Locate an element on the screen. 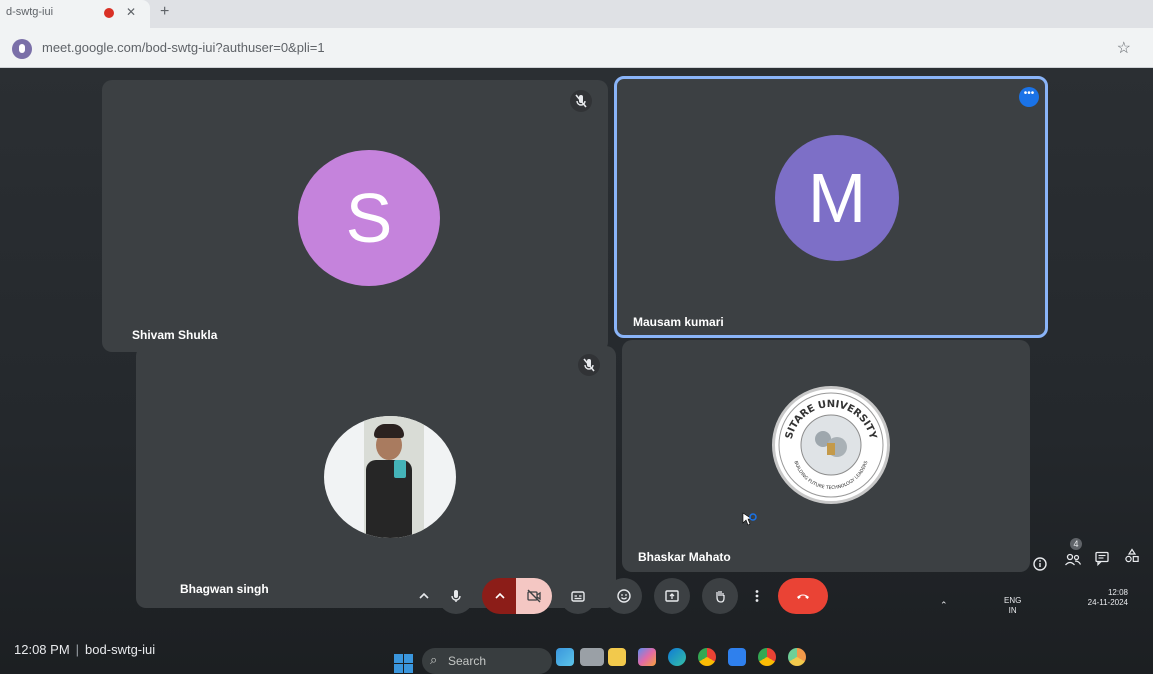 The height and width of the screenshot is (674, 1153). leave-call-button is located at coordinates (803, 596).